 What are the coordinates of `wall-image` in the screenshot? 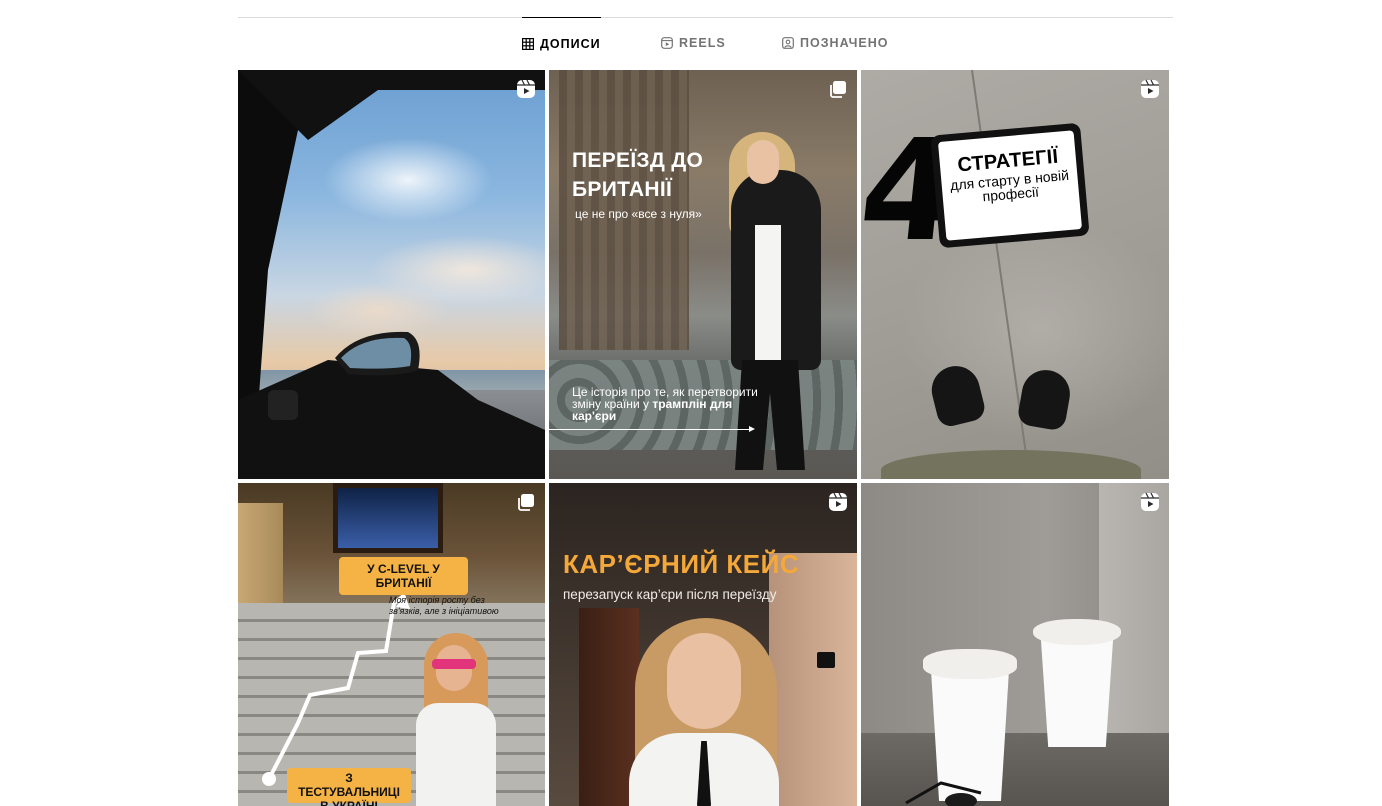 It's located at (813, 679).